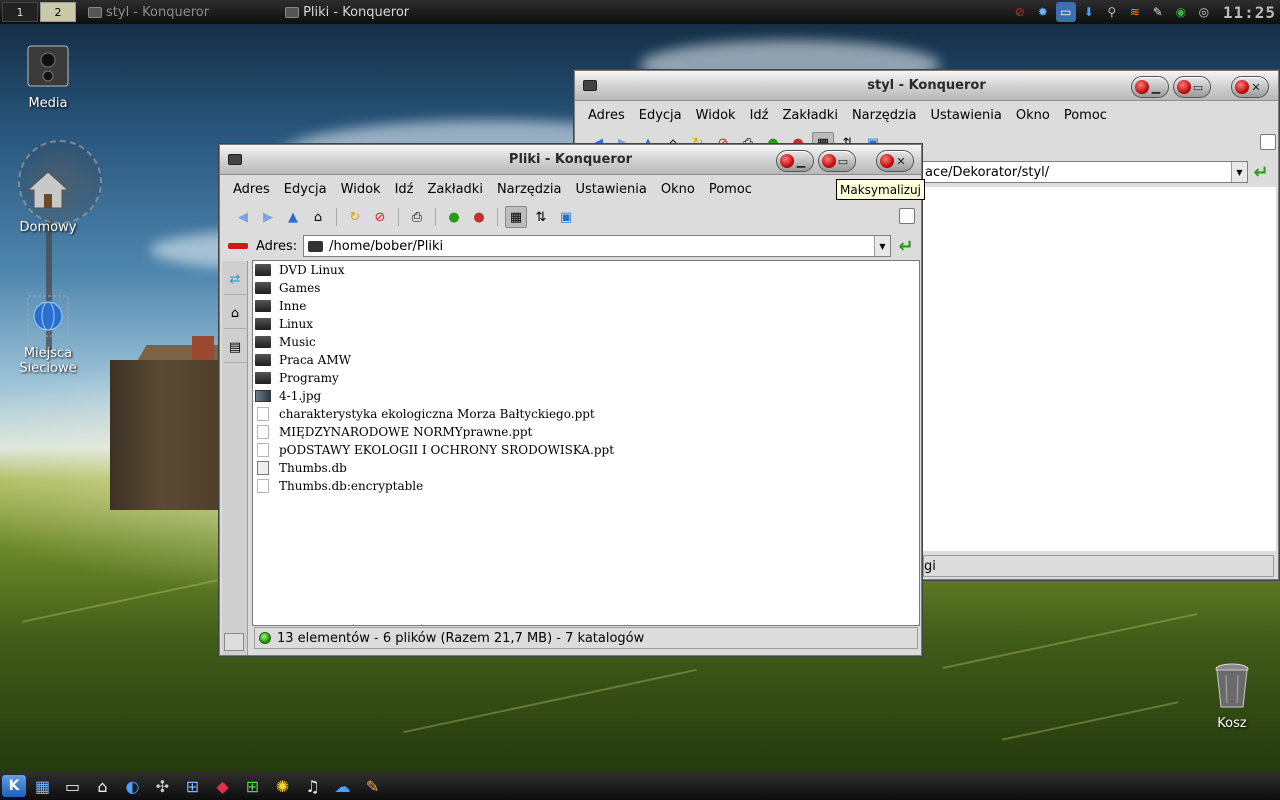 The image size is (1280, 800). What do you see at coordinates (586, 306) in the screenshot?
I see `list-item: Inne` at bounding box center [586, 306].